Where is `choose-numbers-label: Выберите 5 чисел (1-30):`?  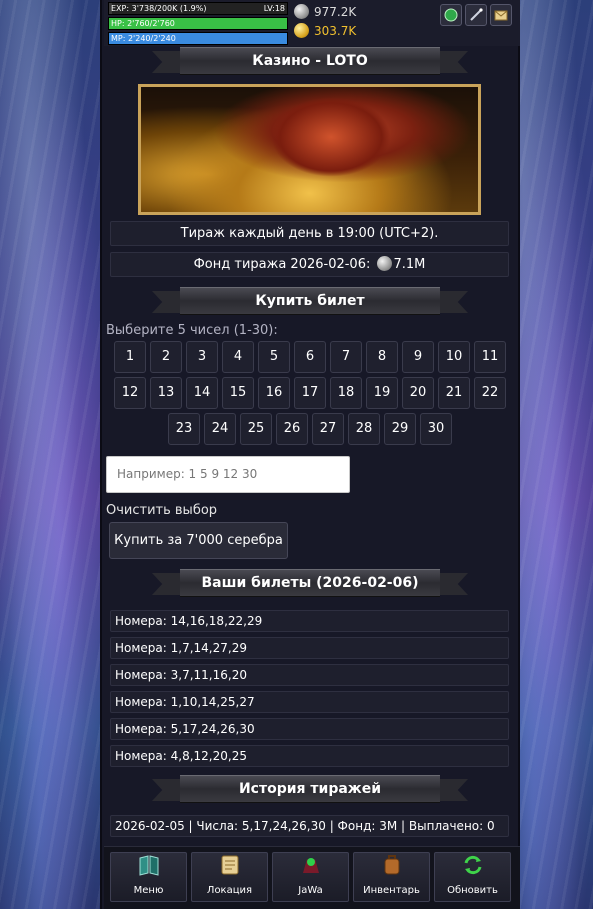 choose-numbers-label: Выберите 5 чисел (1-30): is located at coordinates (192, 330).